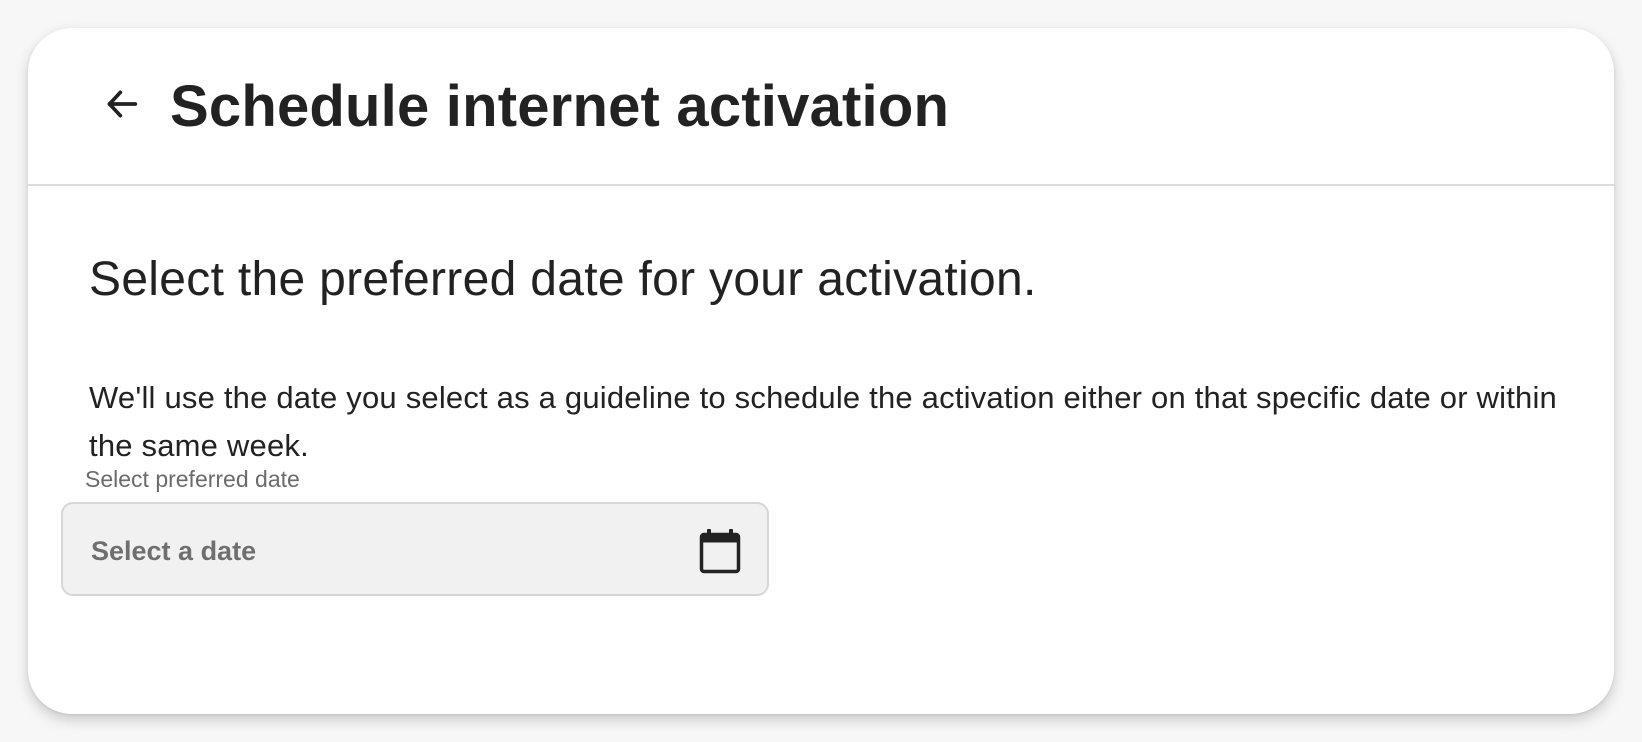 This screenshot has height=742, width=1642. I want to click on back-button, so click(122, 106).